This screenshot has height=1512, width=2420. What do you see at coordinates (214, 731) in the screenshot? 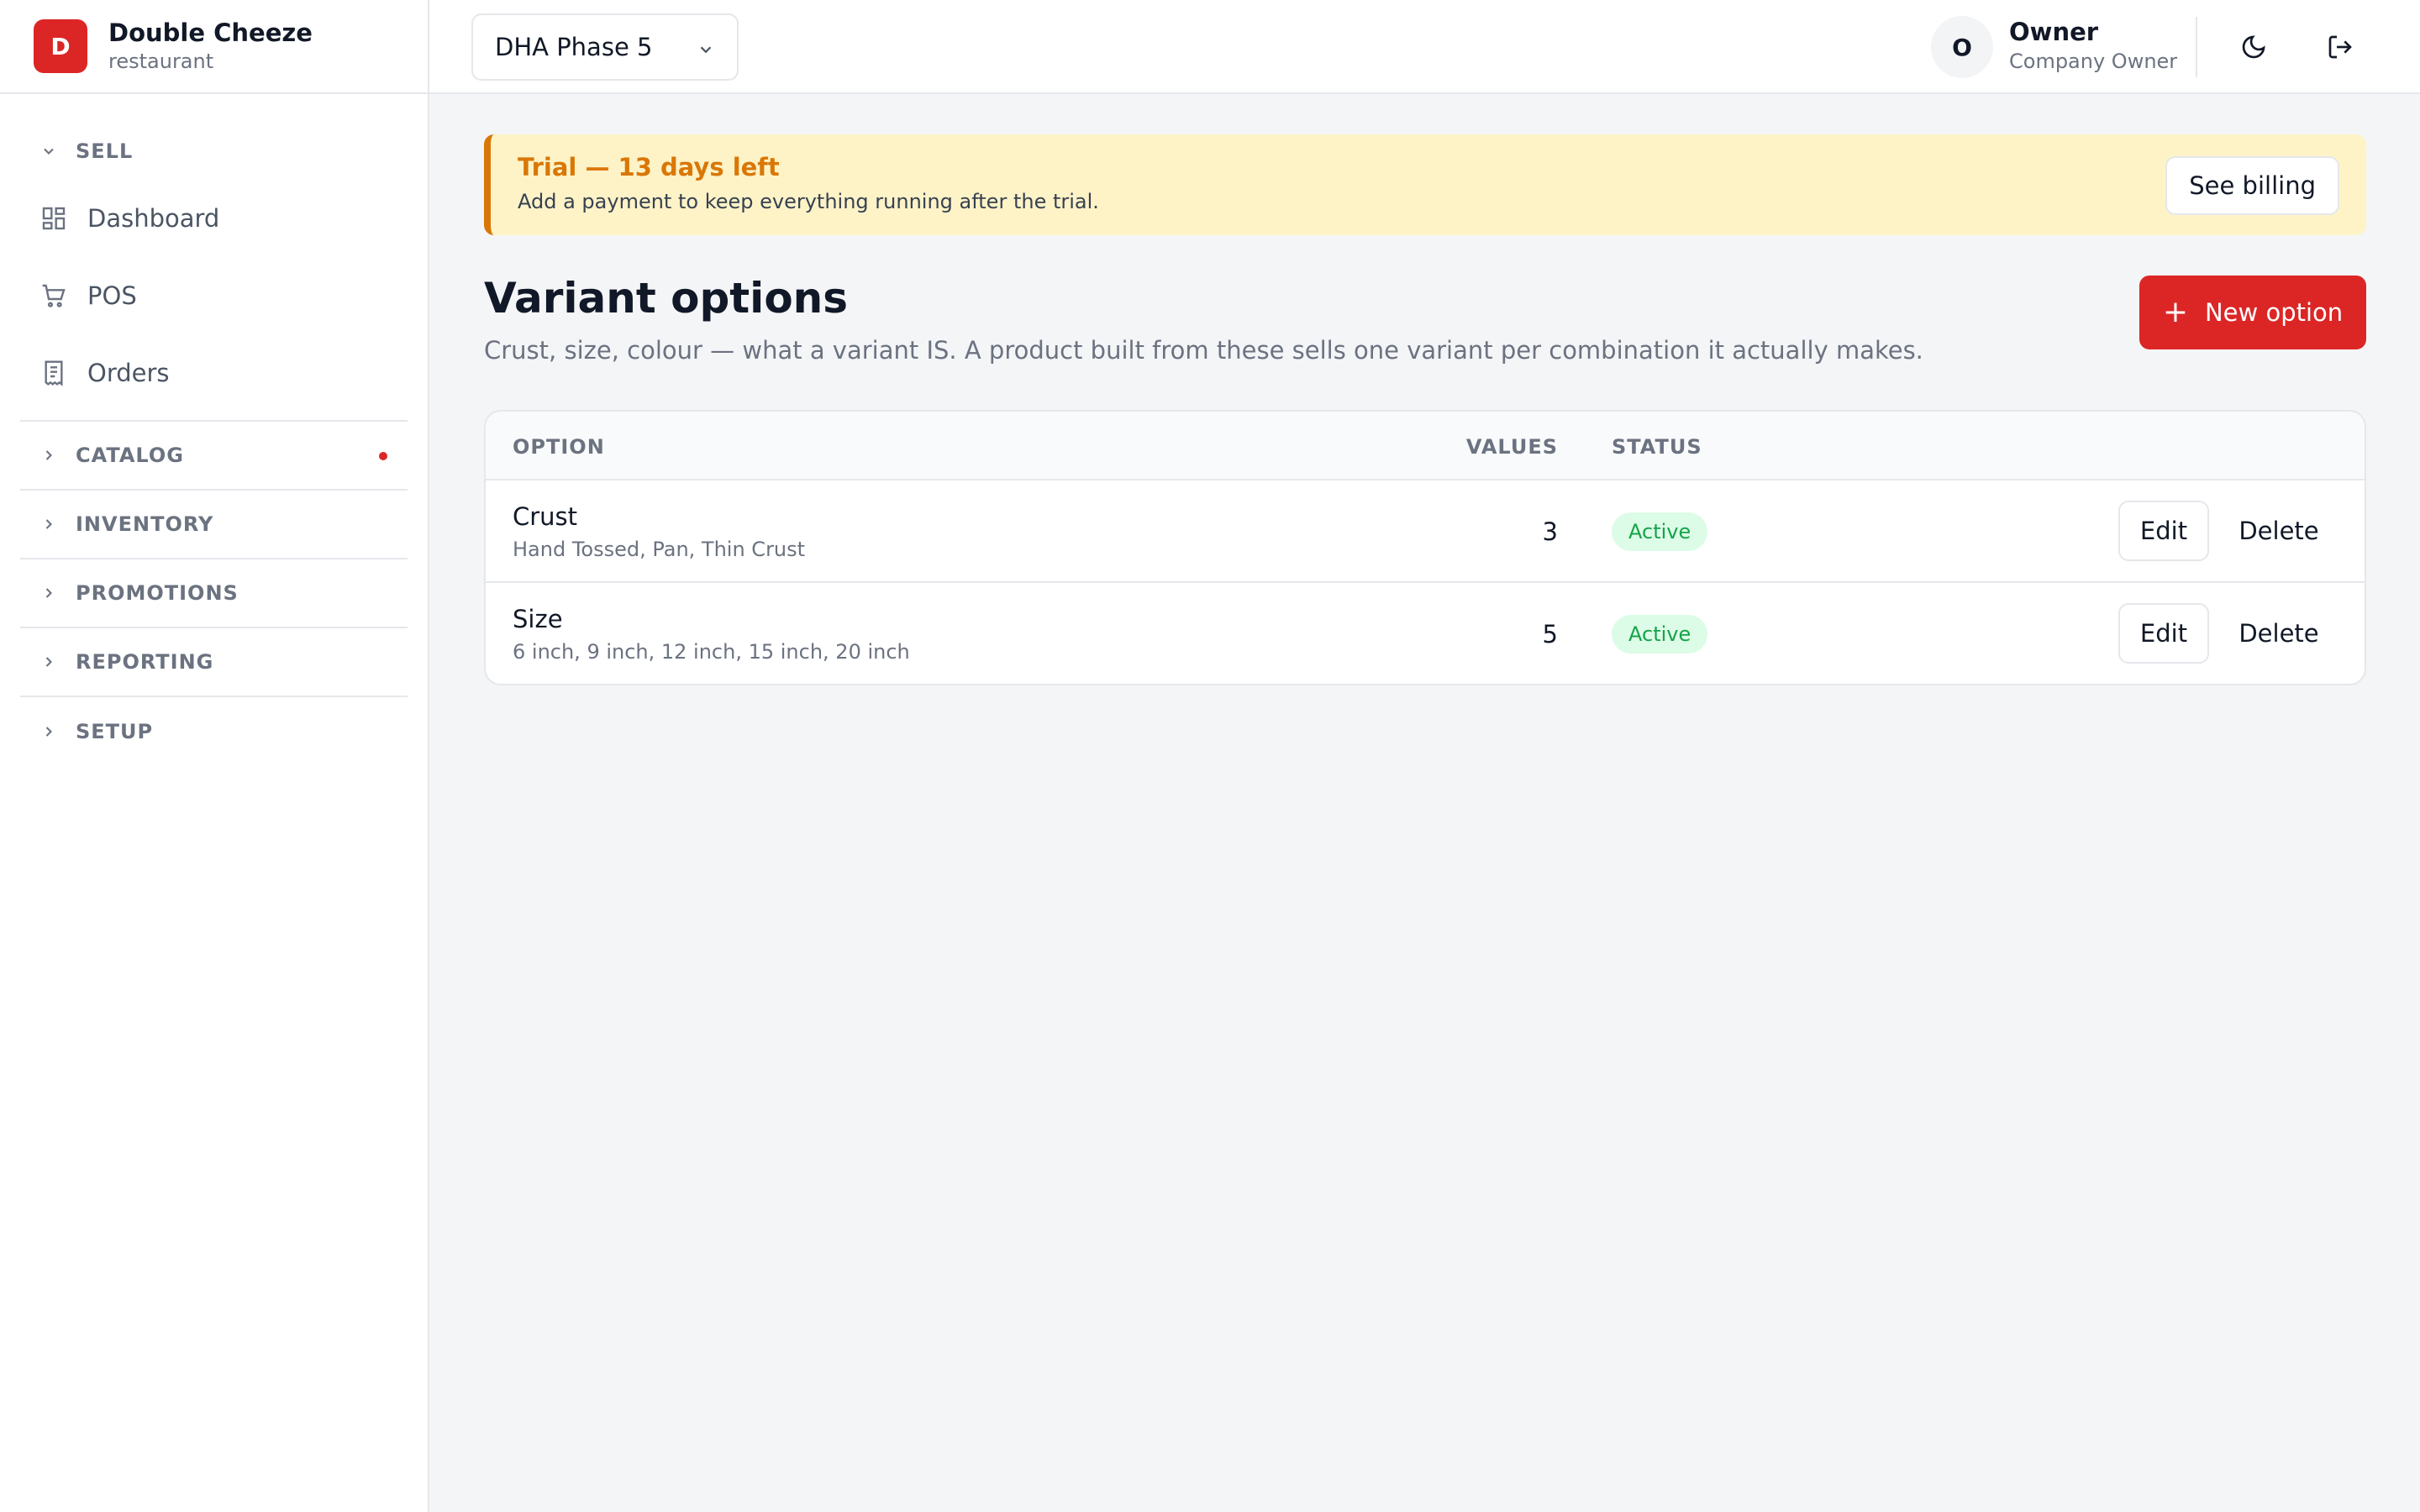
I see `section-setup: SETUP` at bounding box center [214, 731].